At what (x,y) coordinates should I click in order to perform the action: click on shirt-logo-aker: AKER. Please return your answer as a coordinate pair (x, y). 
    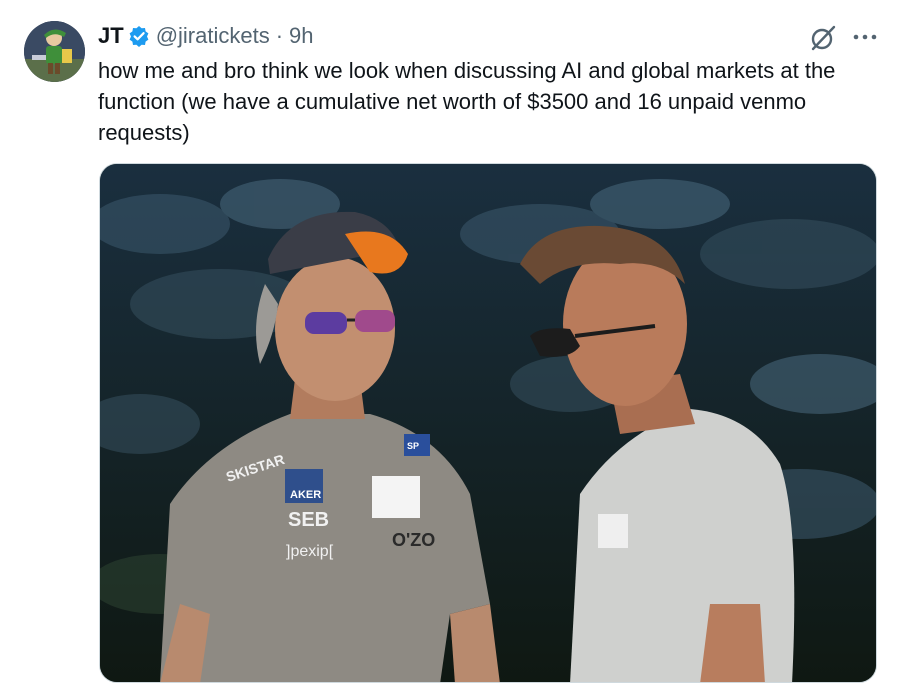
    Looking at the image, I should click on (305, 495).